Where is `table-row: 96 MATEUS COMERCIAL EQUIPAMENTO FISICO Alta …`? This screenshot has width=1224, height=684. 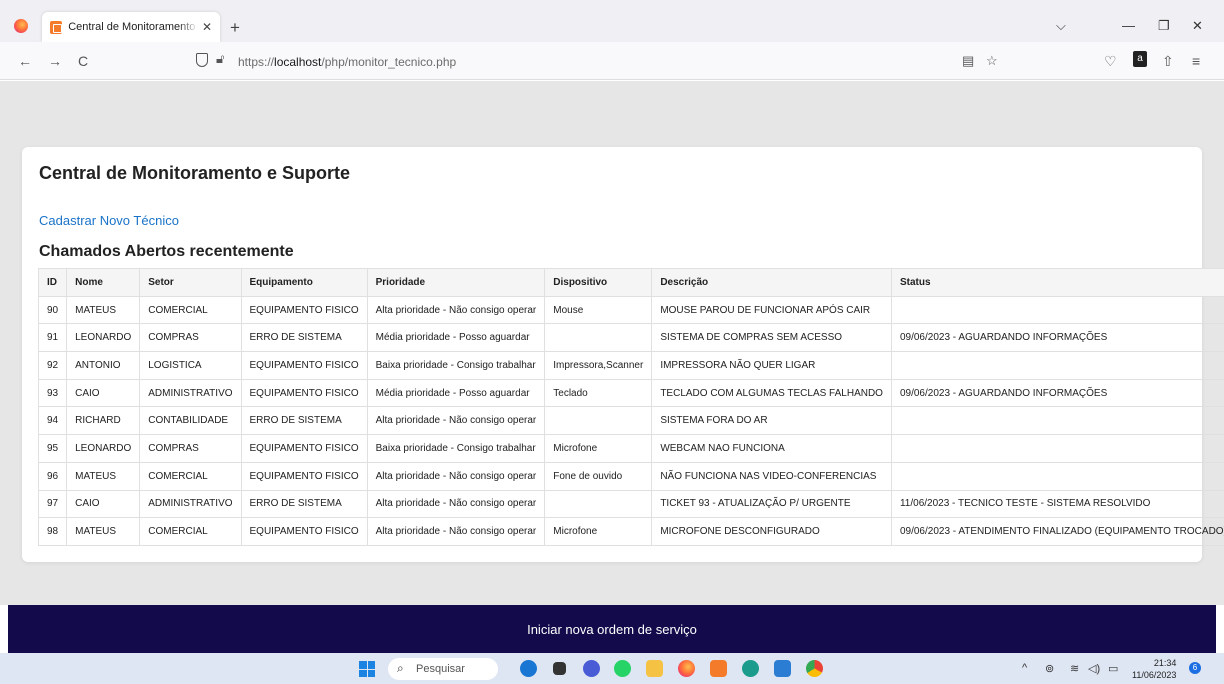
table-row: 96 MATEUS COMERCIAL EQUIPAMENTO FISICO Alta … is located at coordinates (630, 476).